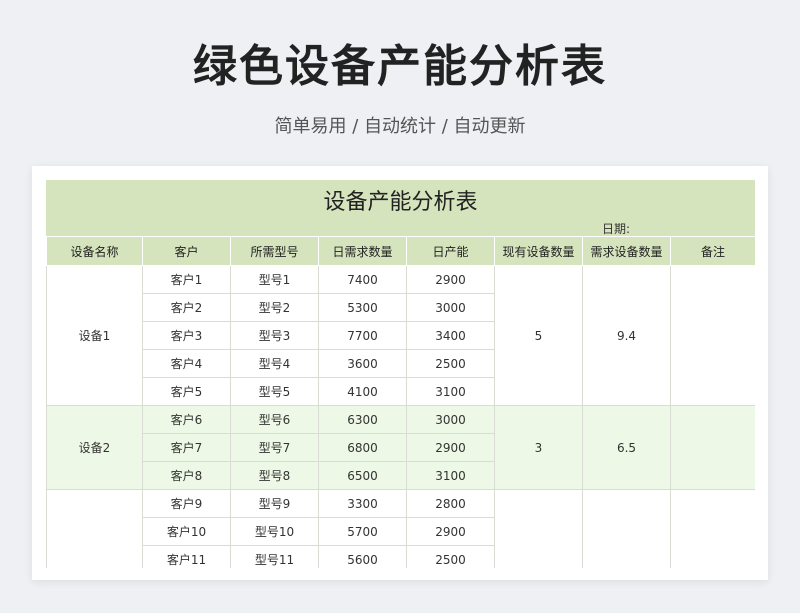 The width and height of the screenshot is (800, 613). Describe the element at coordinates (538, 335) in the screenshot. I see `existing-equipment-cell: 5` at that location.